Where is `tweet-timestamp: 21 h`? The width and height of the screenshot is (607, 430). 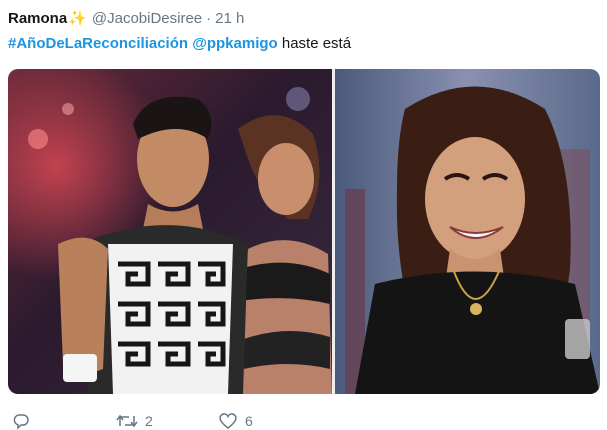 tweet-timestamp: 21 h is located at coordinates (229, 18).